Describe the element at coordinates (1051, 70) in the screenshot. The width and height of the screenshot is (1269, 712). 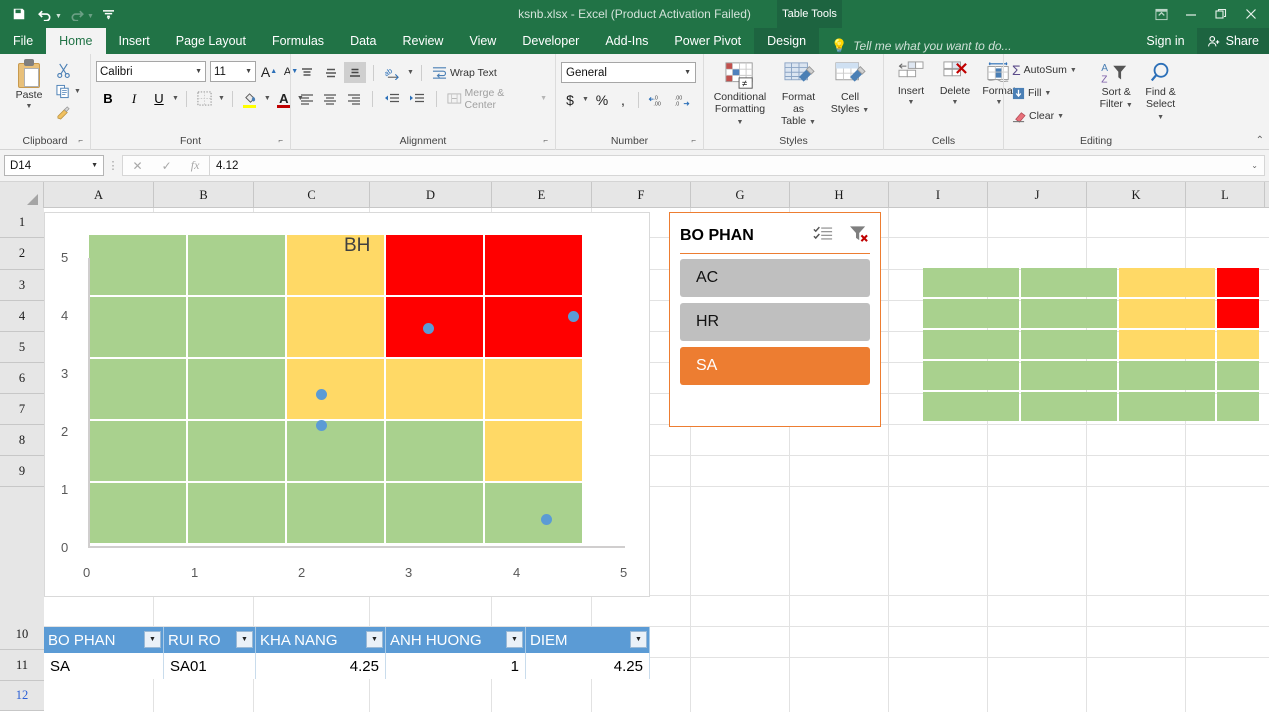
I see `autosum-button: Σ AutoSum ▼` at that location.